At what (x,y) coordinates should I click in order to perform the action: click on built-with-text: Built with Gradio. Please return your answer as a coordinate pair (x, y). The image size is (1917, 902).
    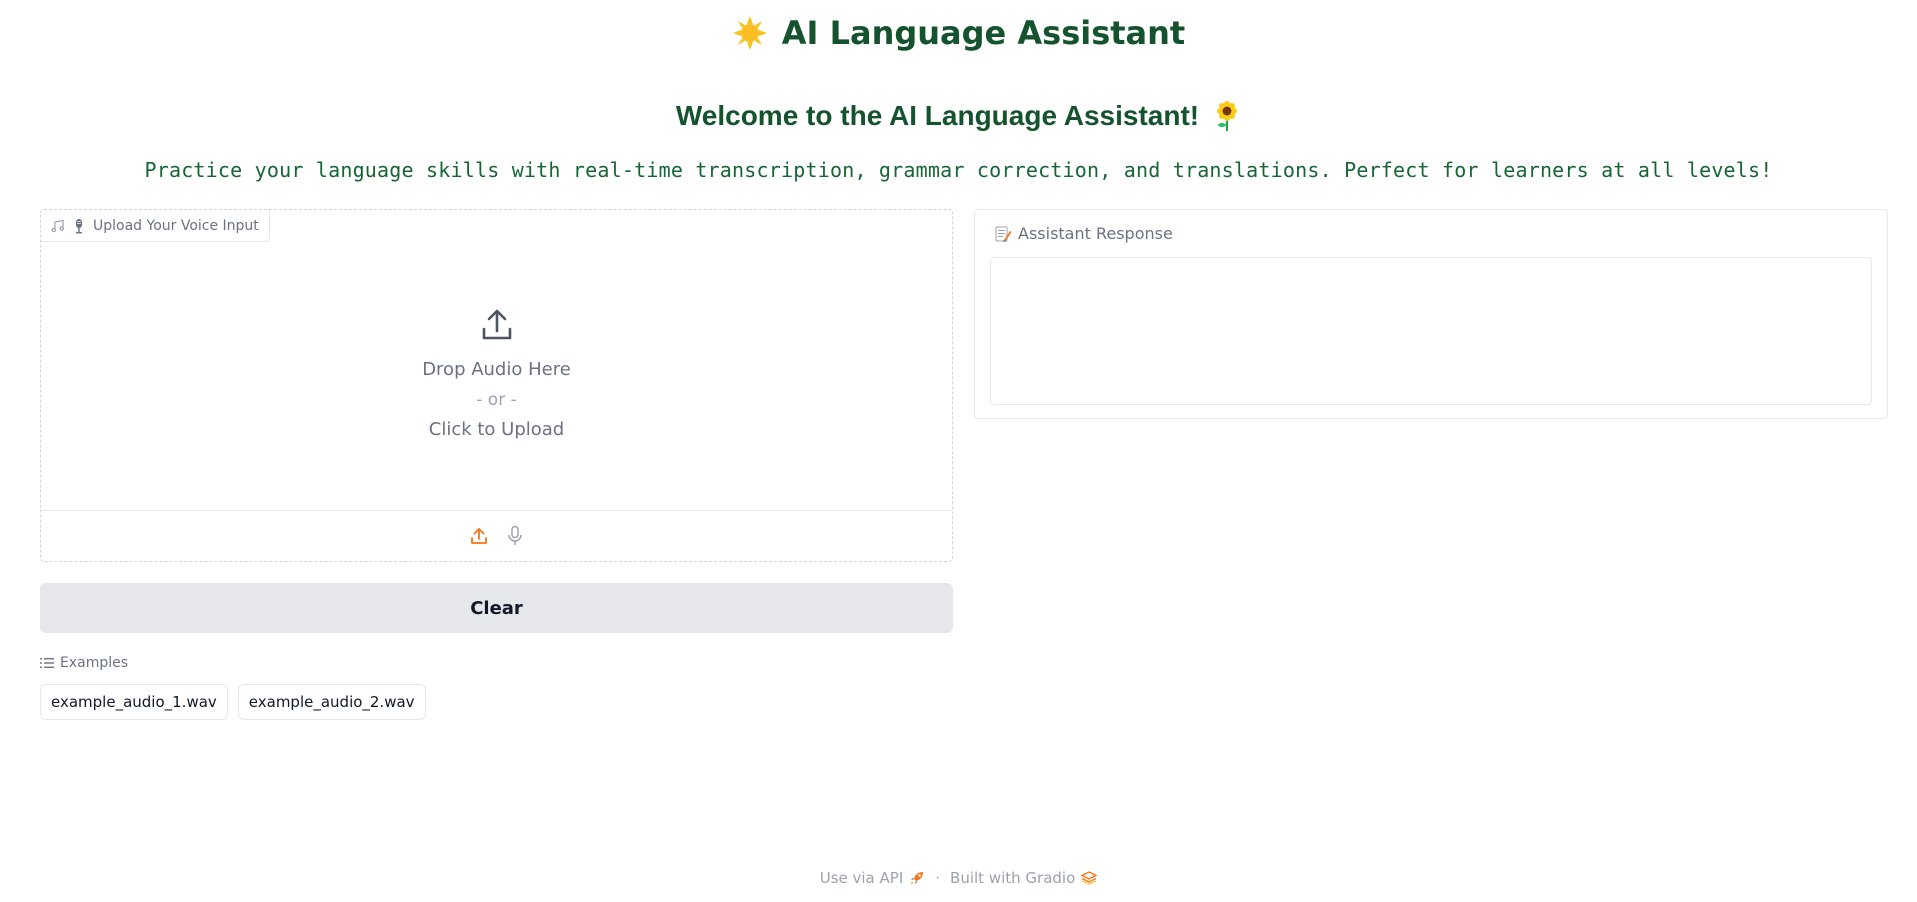
    Looking at the image, I should click on (1013, 878).